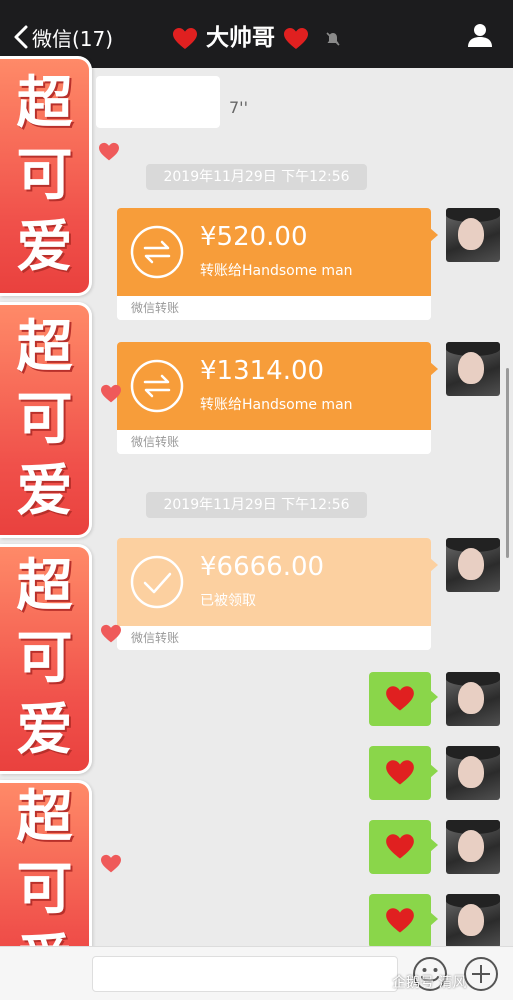 This screenshot has width=513, height=1000. What do you see at coordinates (429, 983) in the screenshot?
I see `watermark: 企鹅号 清风` at bounding box center [429, 983].